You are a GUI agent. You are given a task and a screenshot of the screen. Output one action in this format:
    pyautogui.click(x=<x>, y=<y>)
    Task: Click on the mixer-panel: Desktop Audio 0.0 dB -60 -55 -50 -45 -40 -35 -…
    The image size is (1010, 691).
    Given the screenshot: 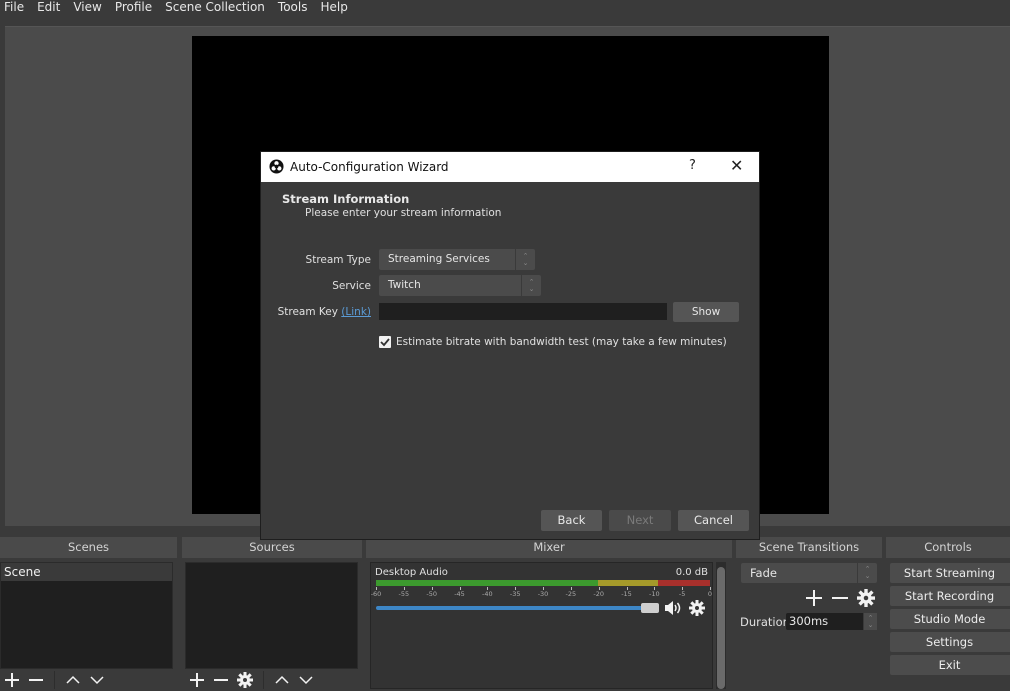 What is the action you would take?
    pyautogui.click(x=541, y=625)
    